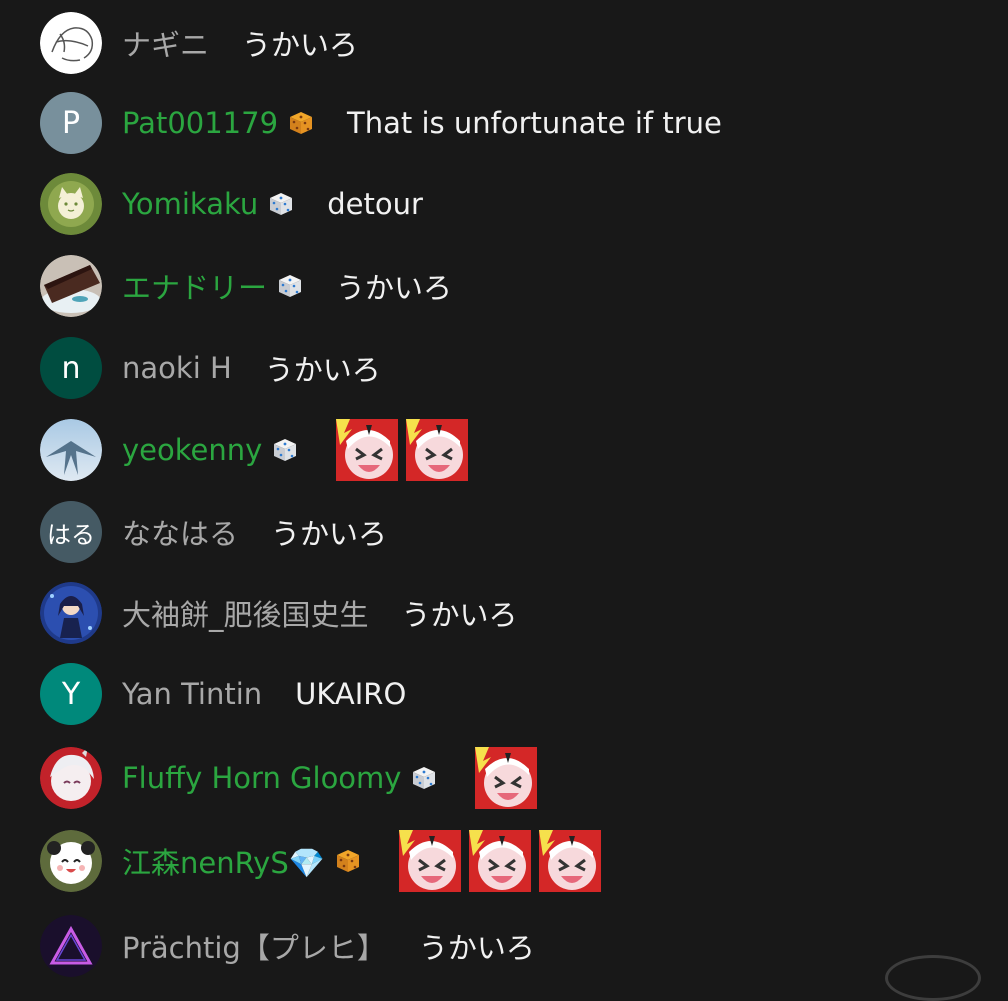  I want to click on chat-message-row: P Pat001179 That is unfortunate if true, so click(504, 123).